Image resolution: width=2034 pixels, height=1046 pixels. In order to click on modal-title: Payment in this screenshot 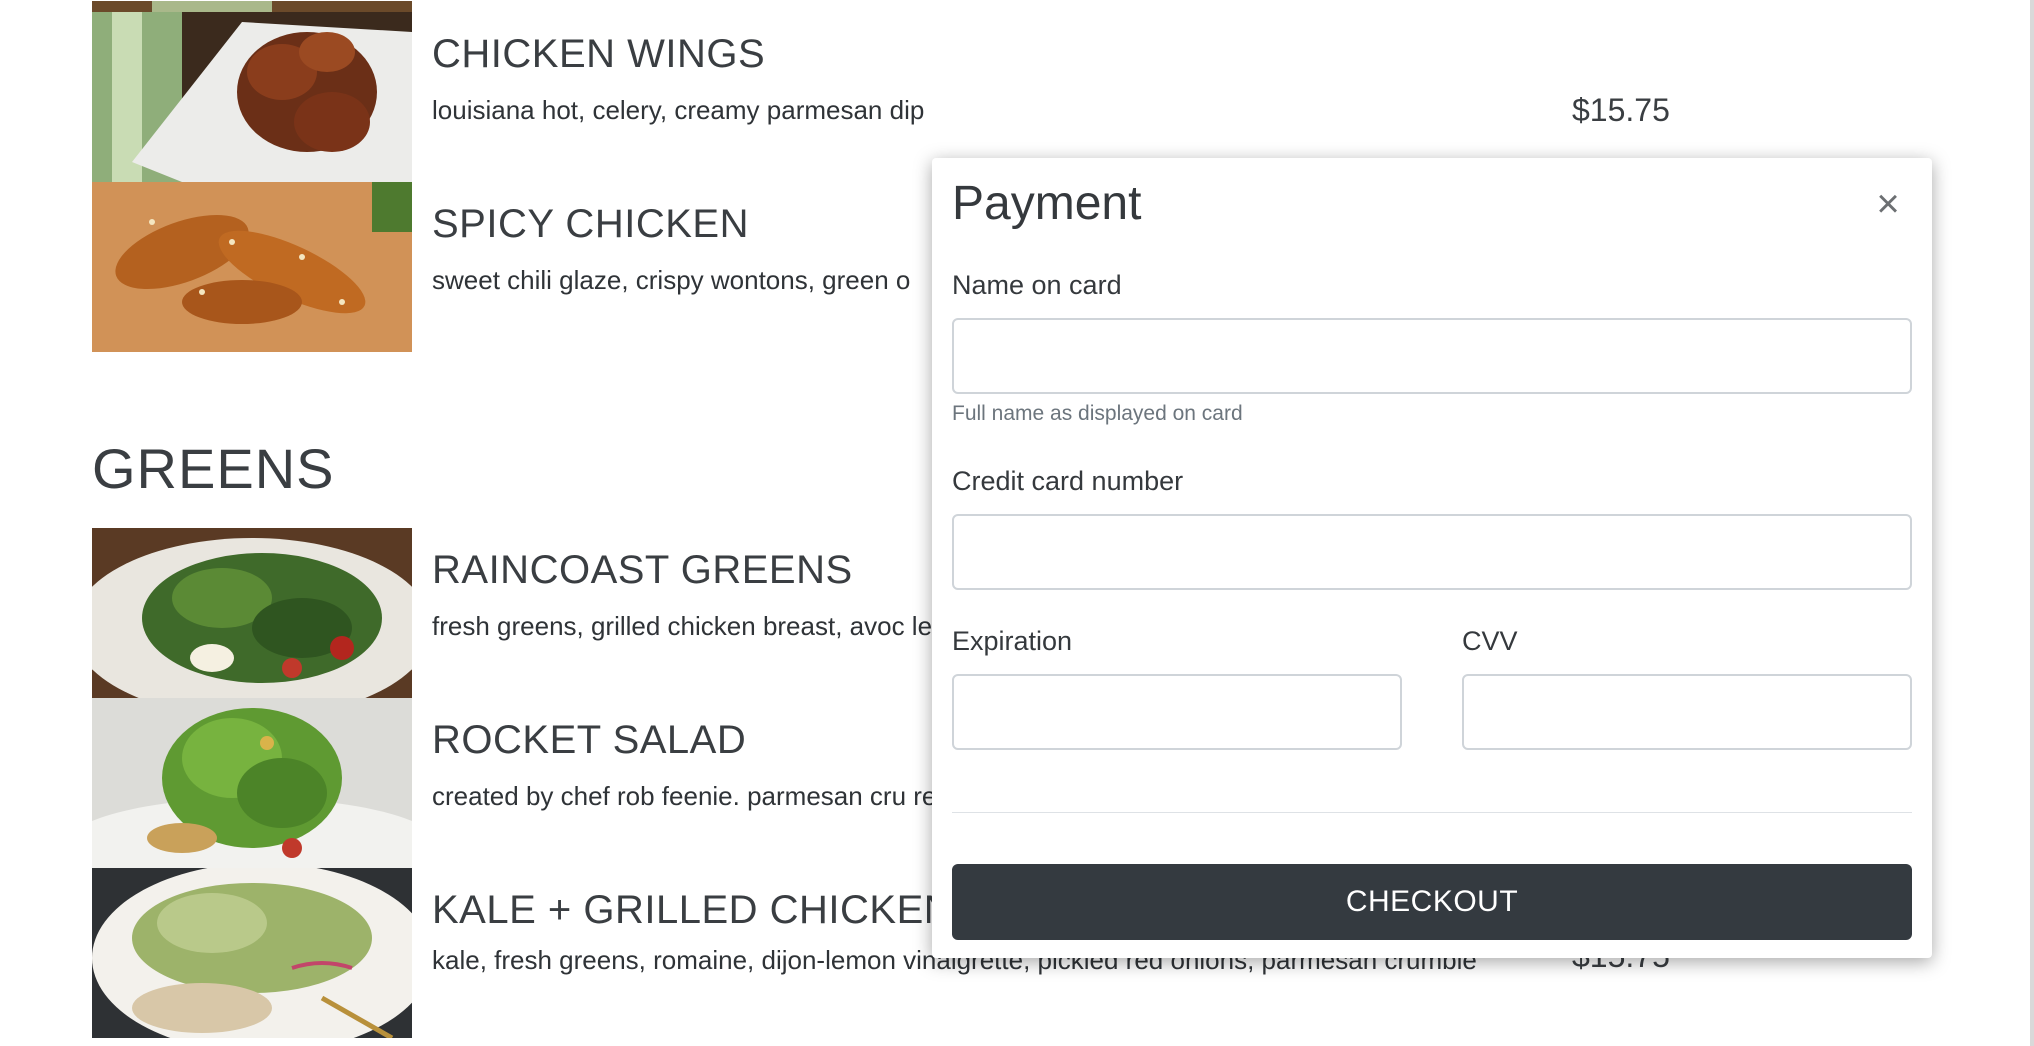, I will do `click(1047, 203)`.